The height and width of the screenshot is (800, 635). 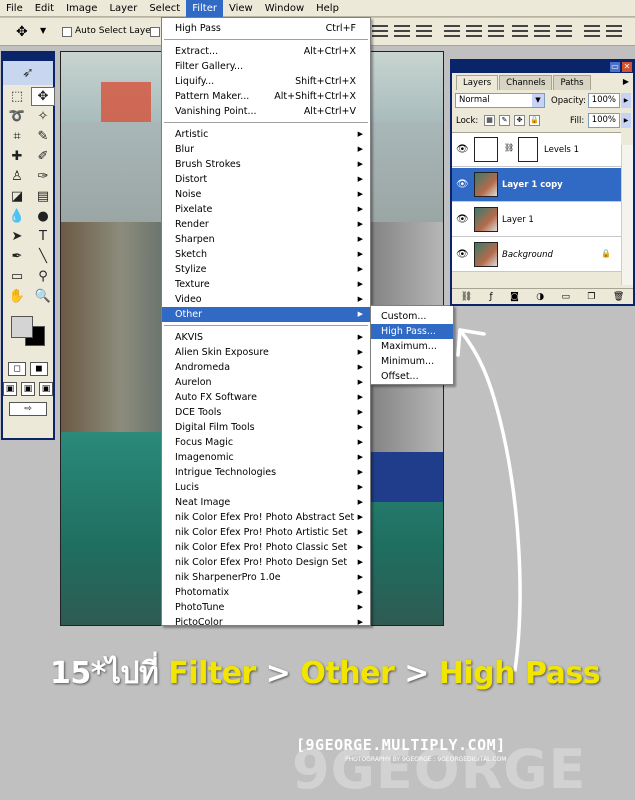 What do you see at coordinates (266, 96) in the screenshot?
I see `filter-pattern-maker: Pattern Maker... Alt+Shift+Ctrl+X` at bounding box center [266, 96].